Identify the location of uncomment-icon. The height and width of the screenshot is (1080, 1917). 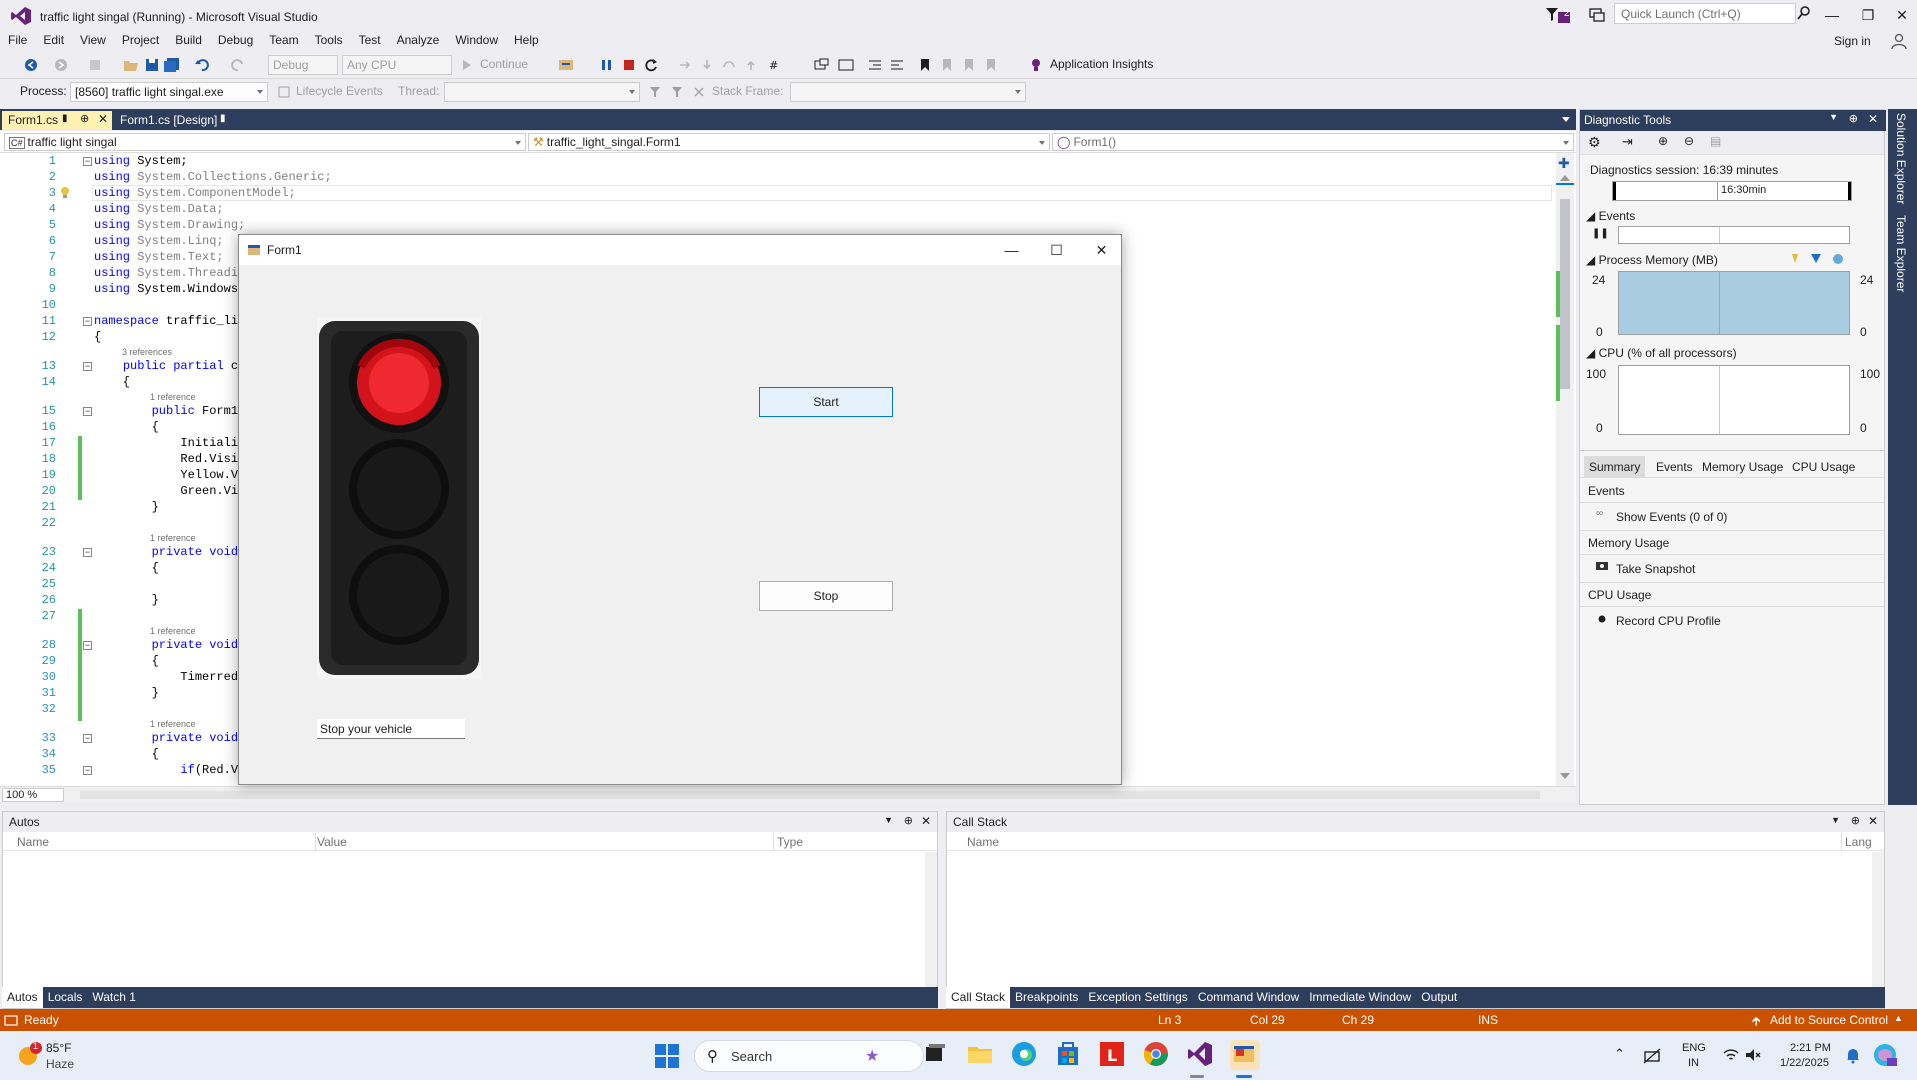
(846, 65).